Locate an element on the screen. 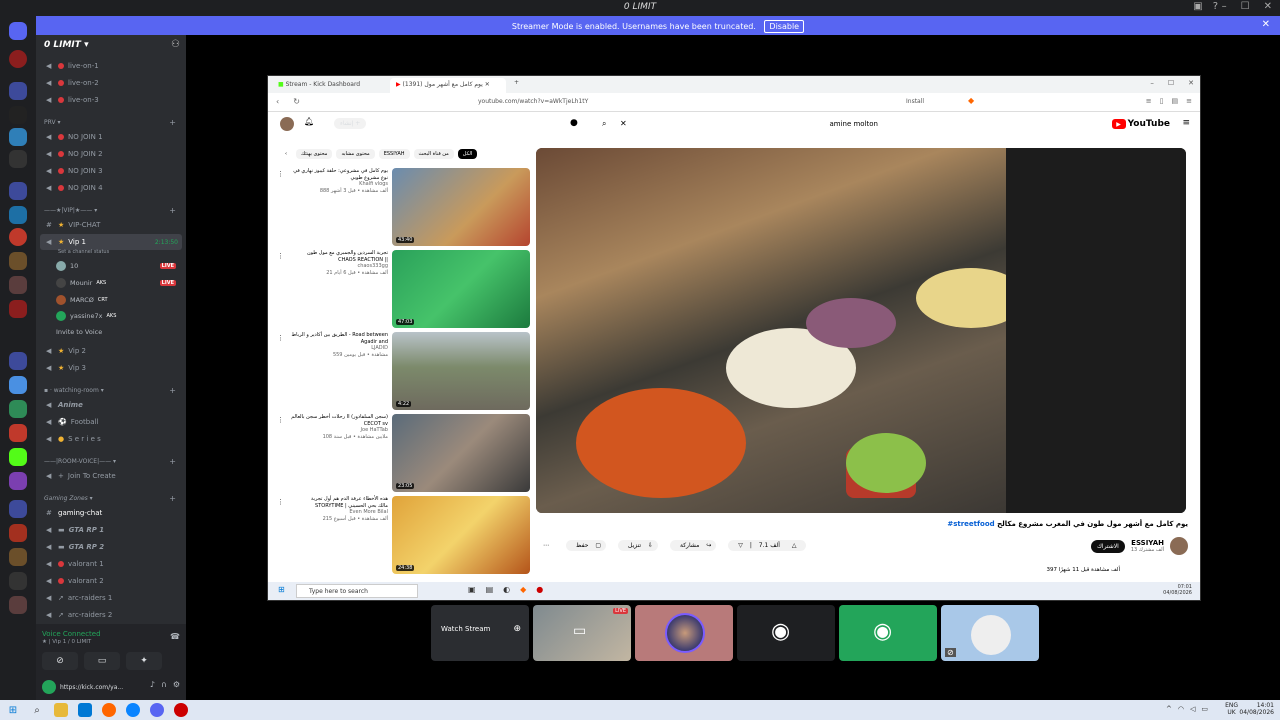 Image resolution: width=1280 pixels, height=720 pixels. voice-member: 10 LIVE is located at coordinates (119, 266).